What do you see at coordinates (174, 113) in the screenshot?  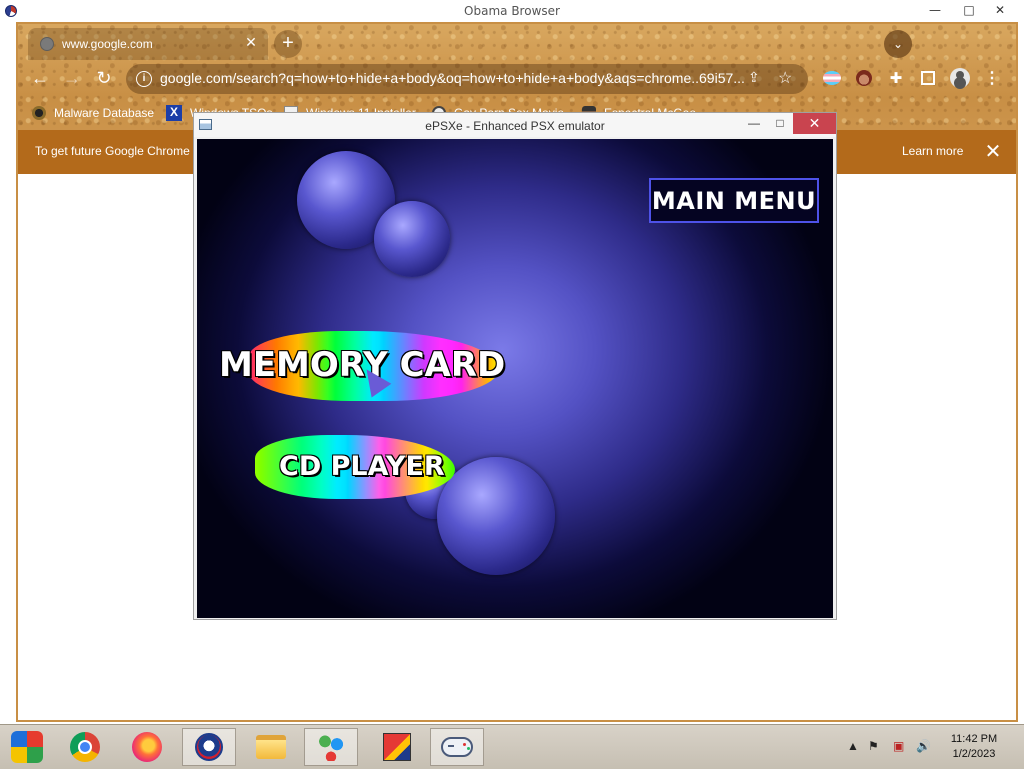 I see `x-icon: X` at bounding box center [174, 113].